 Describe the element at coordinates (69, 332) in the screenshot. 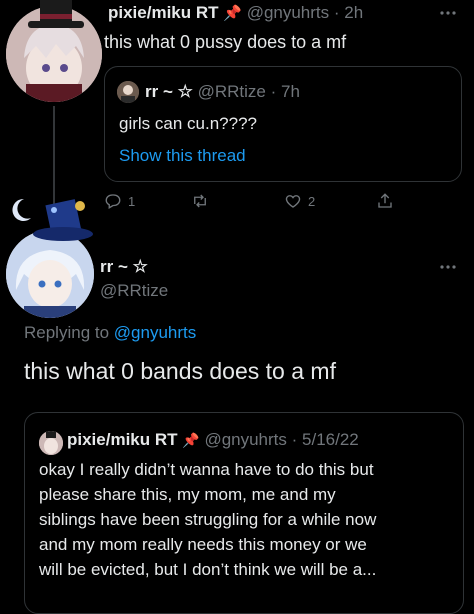

I see `replying-to-label: Replying to` at that location.